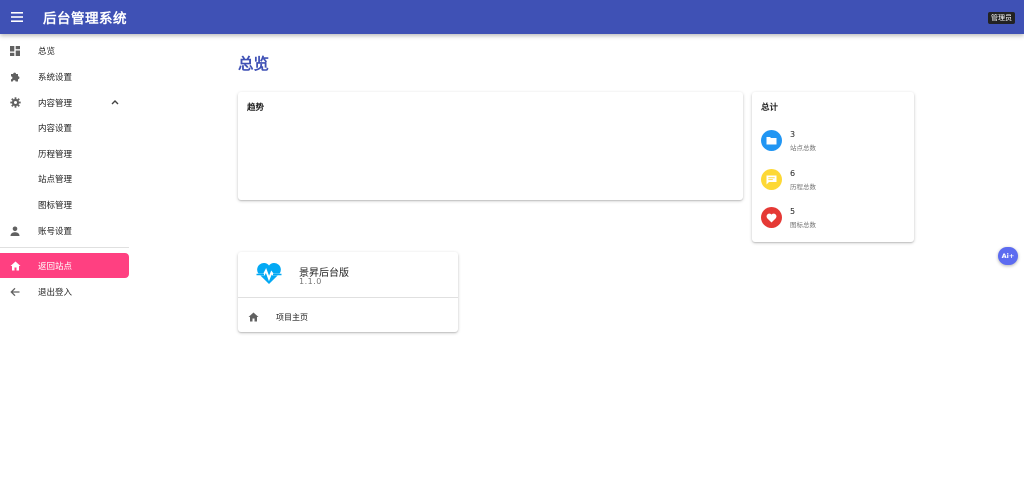 This screenshot has width=1024, height=493. Describe the element at coordinates (793, 211) in the screenshot. I see `stat-value: 5` at that location.